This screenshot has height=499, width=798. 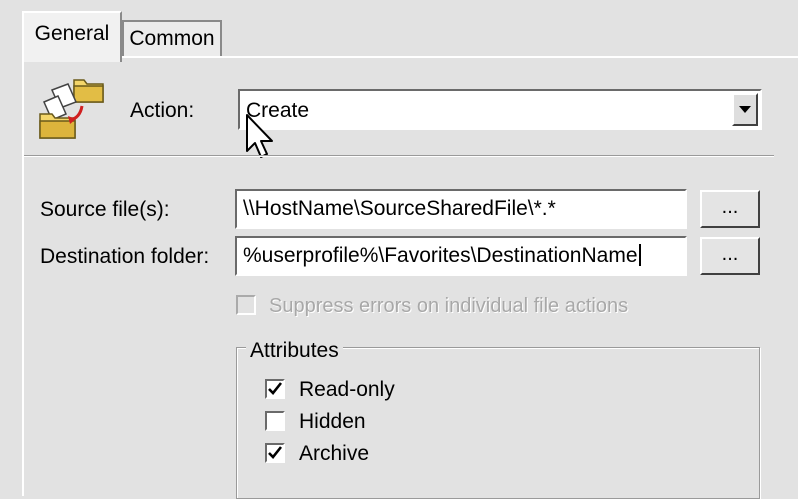 I want to click on tab-common-label: Common, so click(x=172, y=38).